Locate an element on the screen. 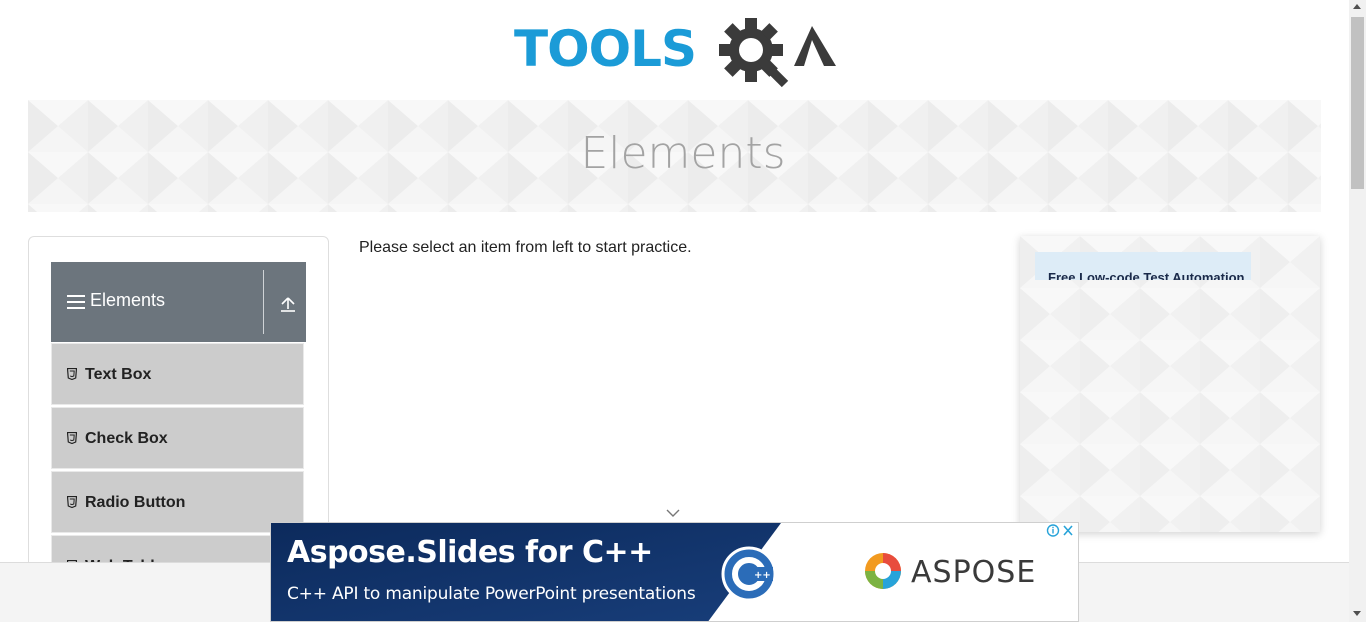  logo-a-letter is located at coordinates (815, 46).